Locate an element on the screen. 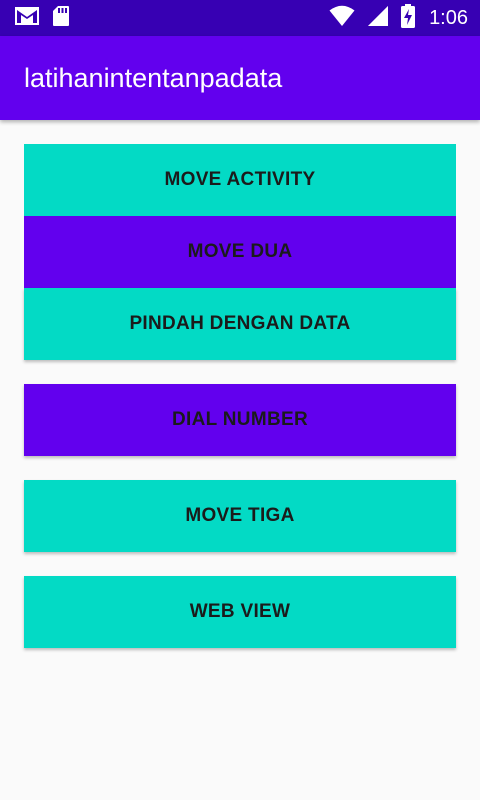 The height and width of the screenshot is (800, 480). status-bar: 1:06 is located at coordinates (240, 18).